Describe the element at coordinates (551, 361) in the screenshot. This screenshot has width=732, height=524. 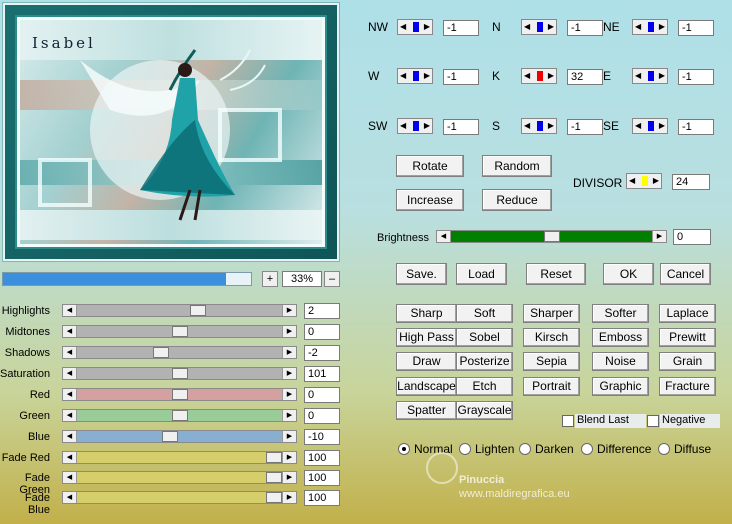
I see `filter-button: Sepia` at that location.